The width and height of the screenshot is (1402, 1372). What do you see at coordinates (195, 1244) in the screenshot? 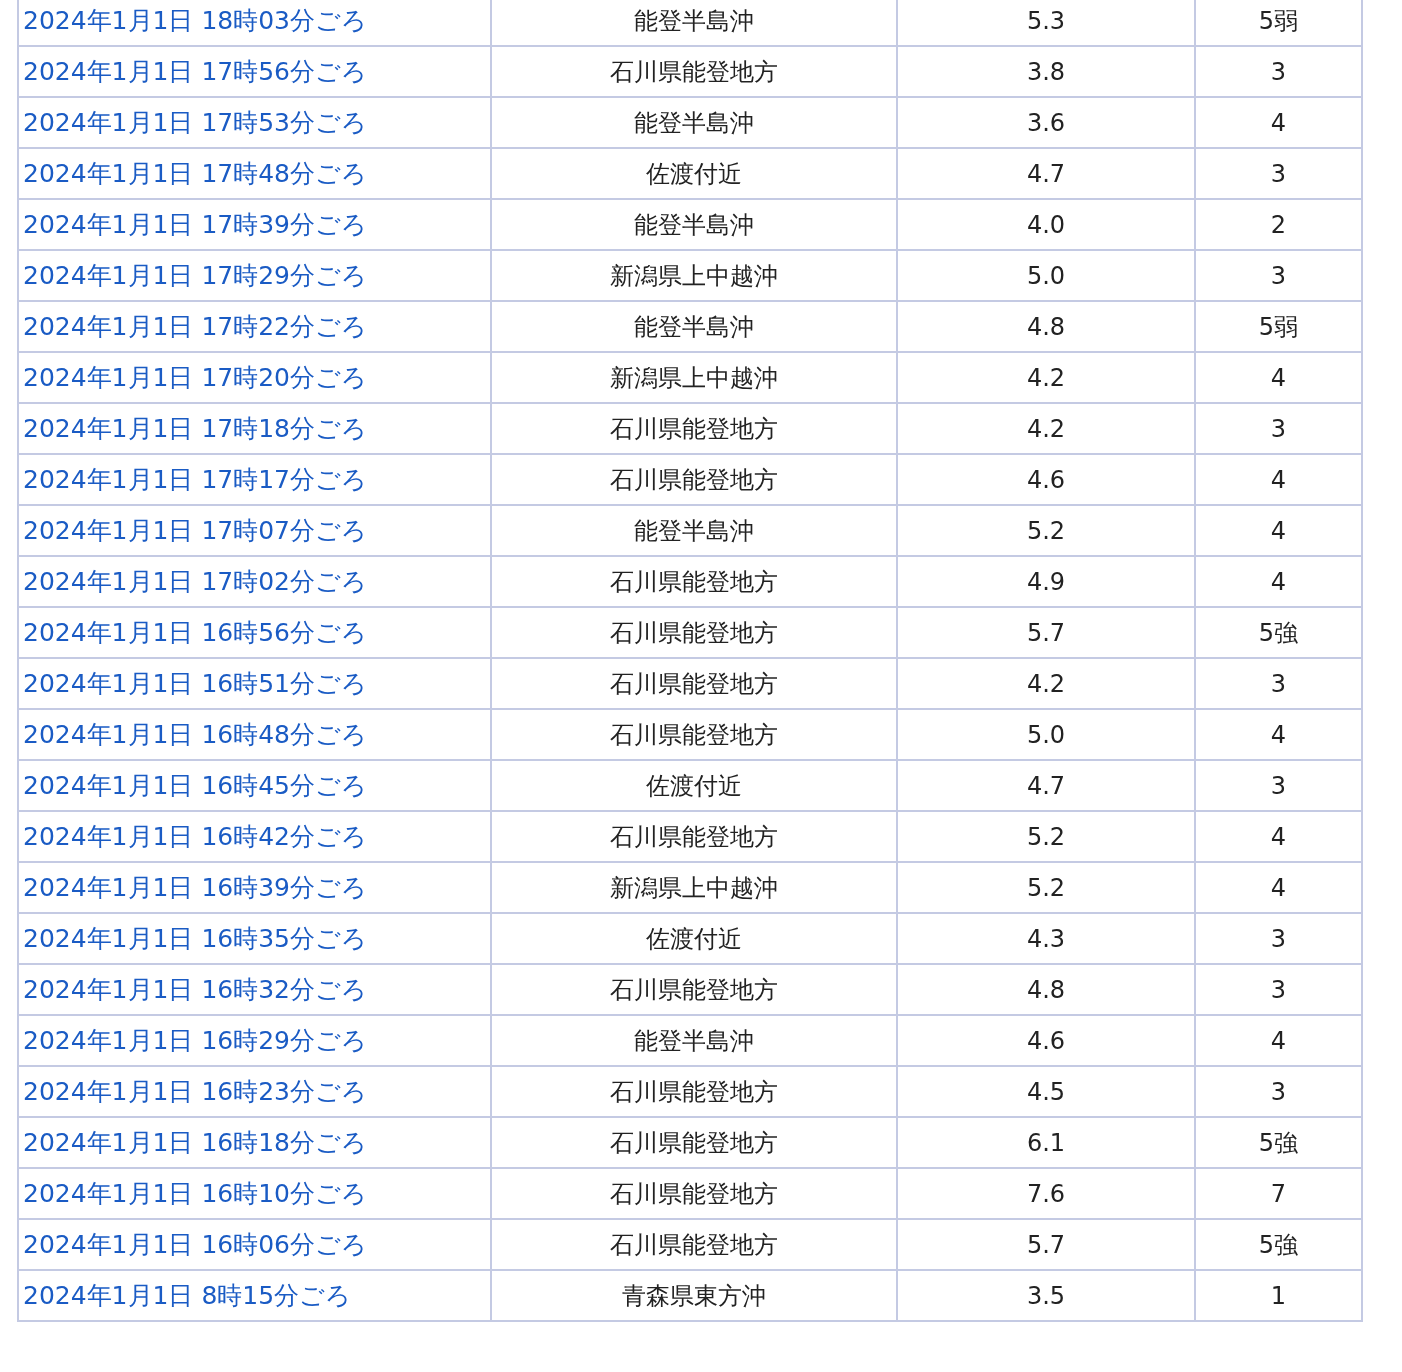
I see `quake-time-link: 2024年1月1日 16時06分ごろ` at bounding box center [195, 1244].